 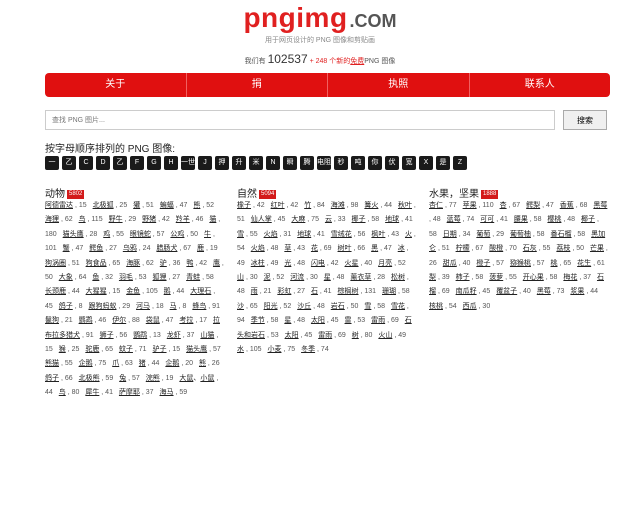 I want to click on item-link: 珊瑚, so click(x=389, y=291).